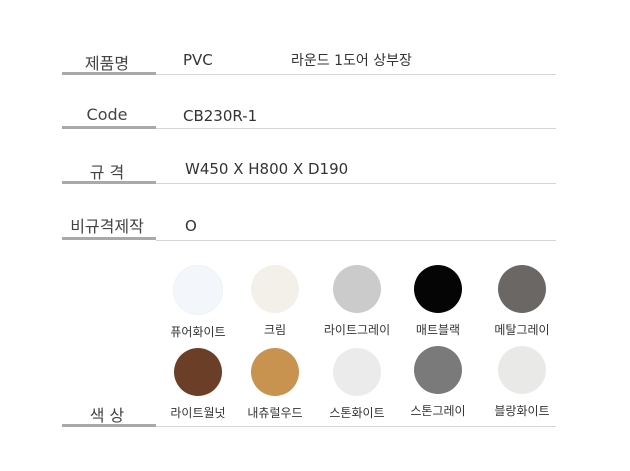  What do you see at coordinates (438, 330) in the screenshot?
I see `swatch-label: 매트블랙` at bounding box center [438, 330].